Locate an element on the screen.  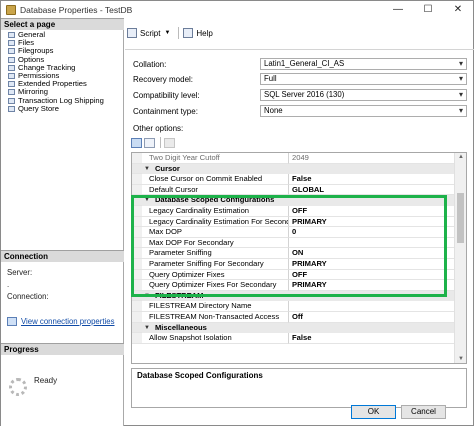
category-header: ▼ FILESTREAM is located at coordinates (298, 296).